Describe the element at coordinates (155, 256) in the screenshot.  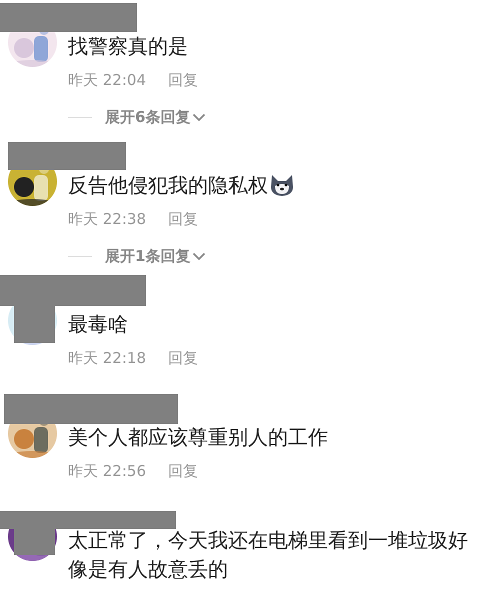
I see `expand-replies-button: 展开1条回复` at that location.